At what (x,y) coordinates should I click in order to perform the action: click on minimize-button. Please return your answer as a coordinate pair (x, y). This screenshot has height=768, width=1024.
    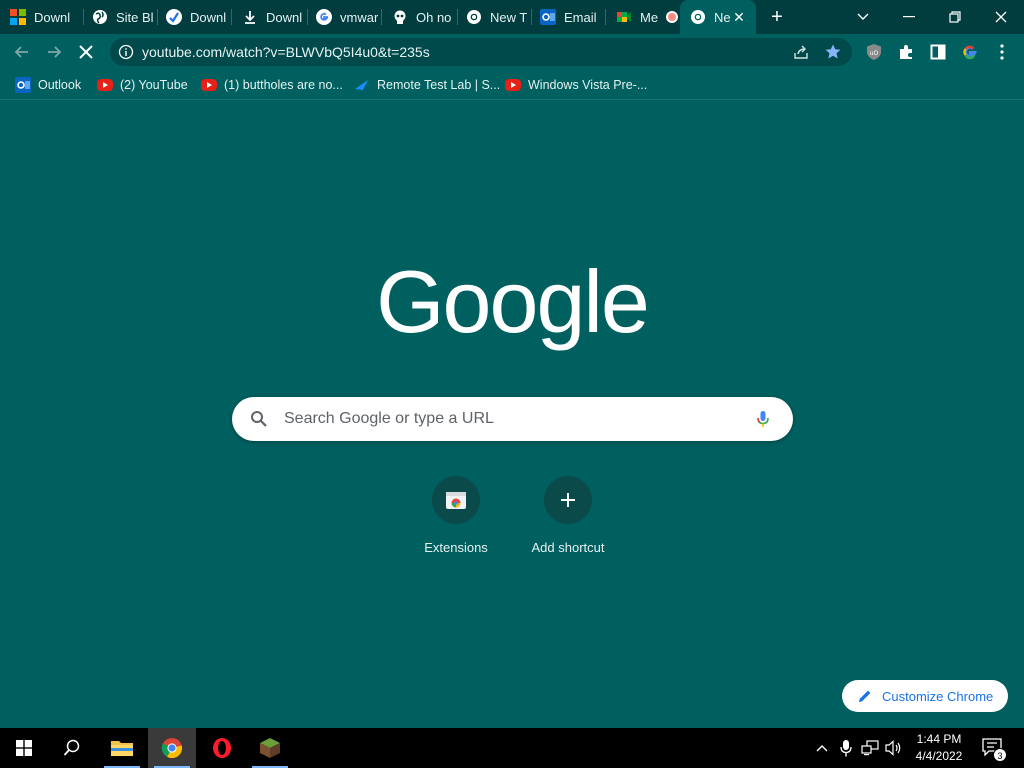
    Looking at the image, I should click on (909, 17).